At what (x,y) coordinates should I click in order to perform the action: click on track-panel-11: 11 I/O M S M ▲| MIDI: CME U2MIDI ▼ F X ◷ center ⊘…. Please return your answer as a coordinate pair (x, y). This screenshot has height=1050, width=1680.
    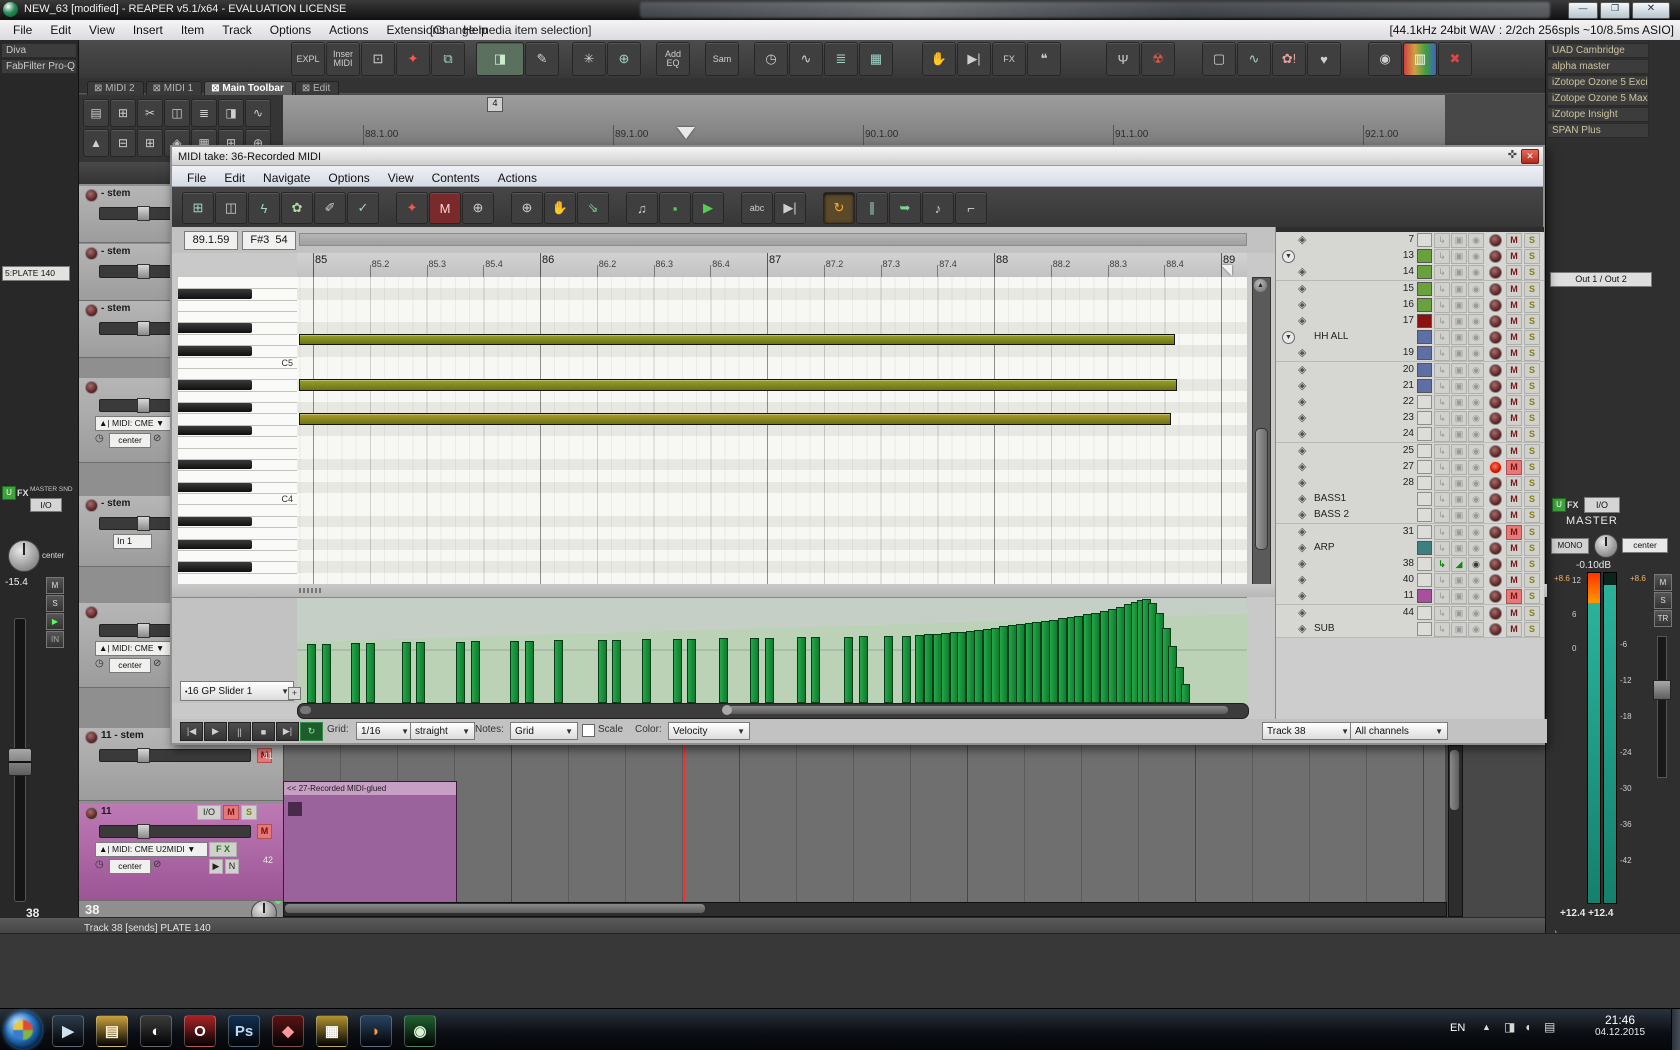
    Looking at the image, I should click on (181, 852).